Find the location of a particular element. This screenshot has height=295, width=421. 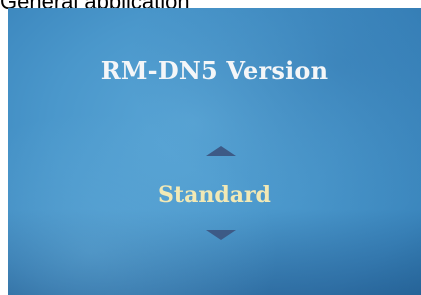

selected-value: Standard is located at coordinates (214, 195).